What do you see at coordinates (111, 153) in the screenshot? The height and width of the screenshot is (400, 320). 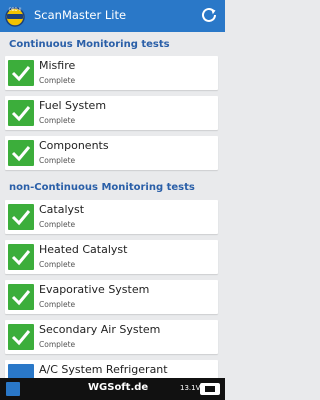 I see `test-item: Components Complete` at bounding box center [111, 153].